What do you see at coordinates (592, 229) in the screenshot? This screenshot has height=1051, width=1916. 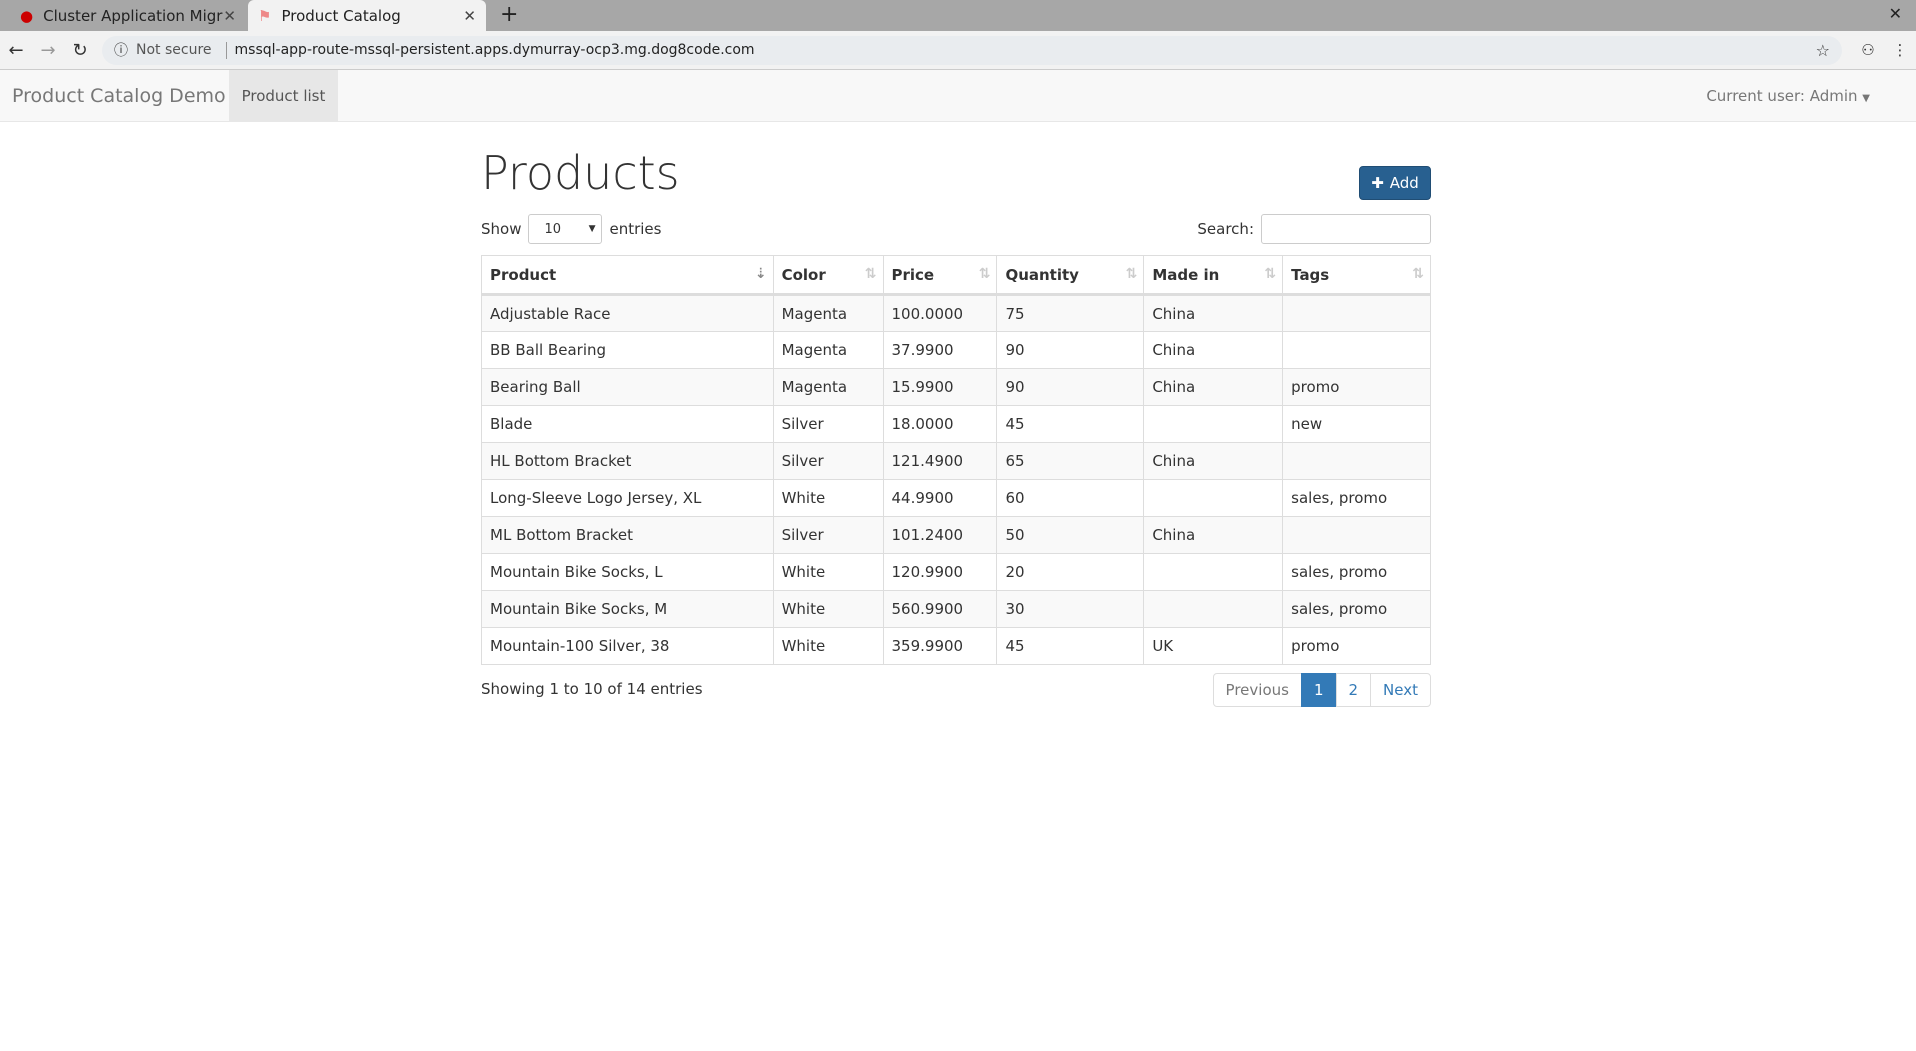 I see `dropdown-arrow-icon: ▼` at bounding box center [592, 229].